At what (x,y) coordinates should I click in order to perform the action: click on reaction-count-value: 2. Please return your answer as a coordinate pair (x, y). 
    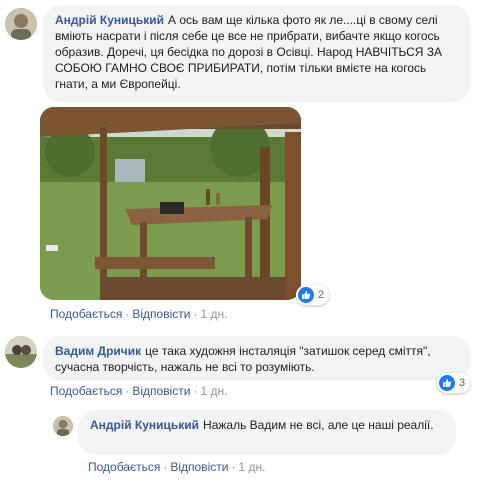
    Looking at the image, I should click on (321, 295).